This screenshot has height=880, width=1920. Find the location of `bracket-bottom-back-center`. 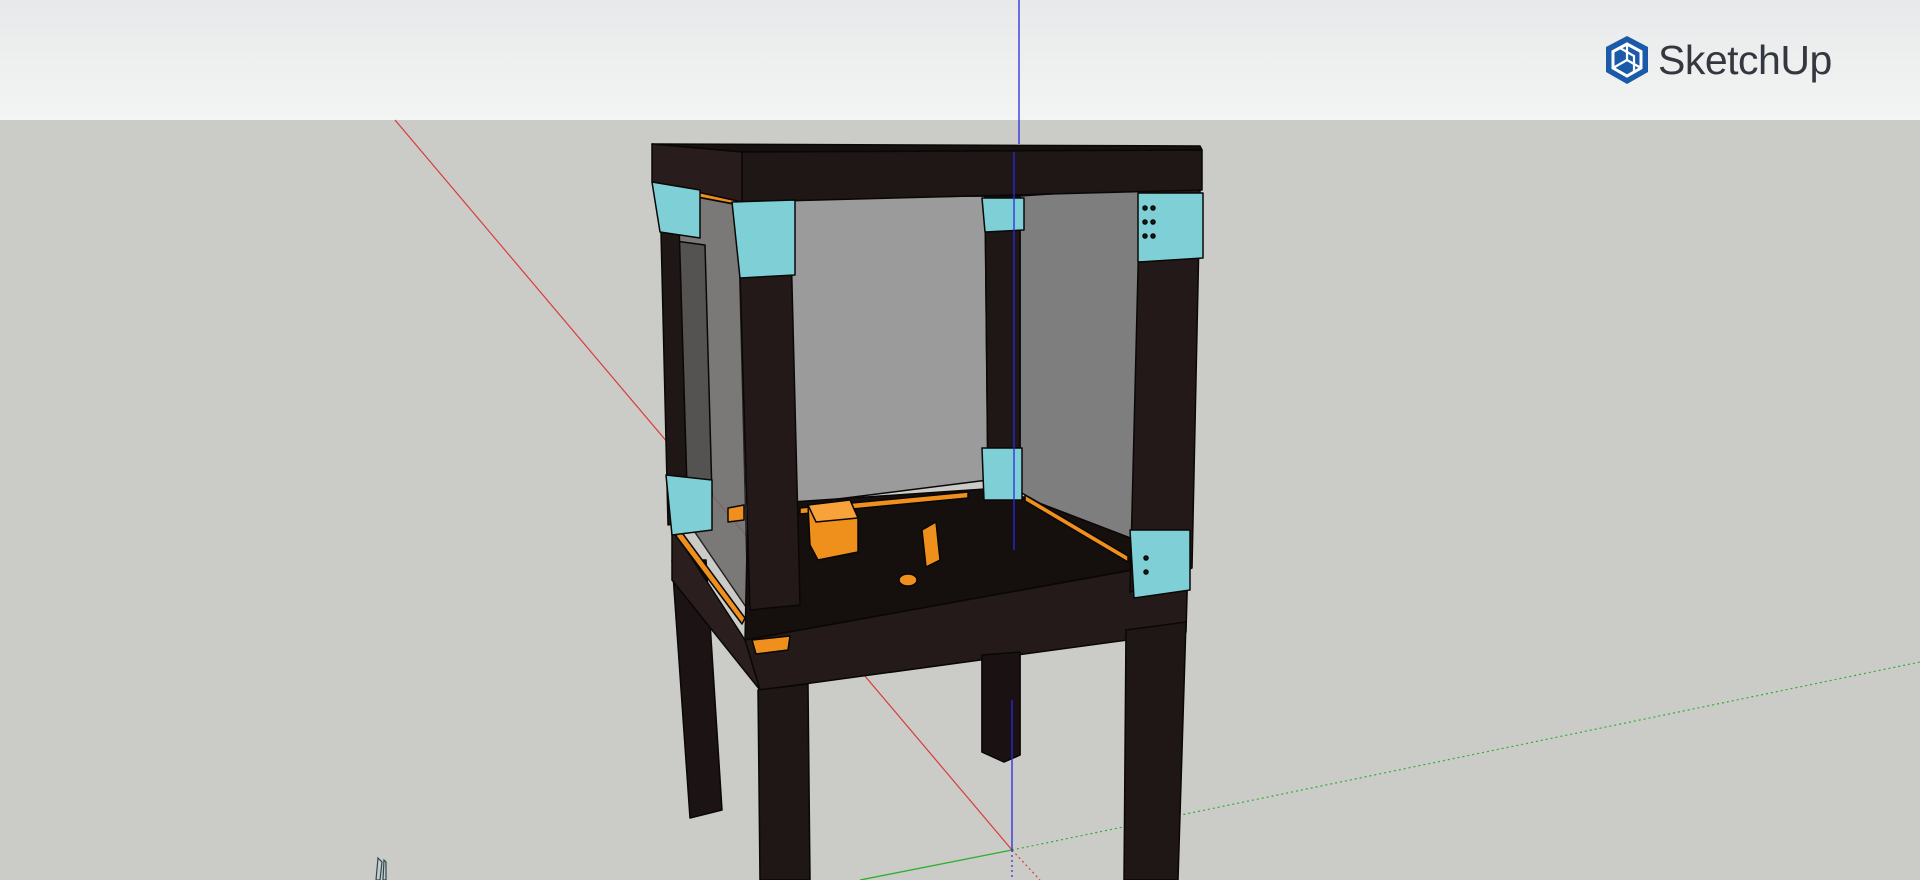

bracket-bottom-back-center is located at coordinates (1002, 474).